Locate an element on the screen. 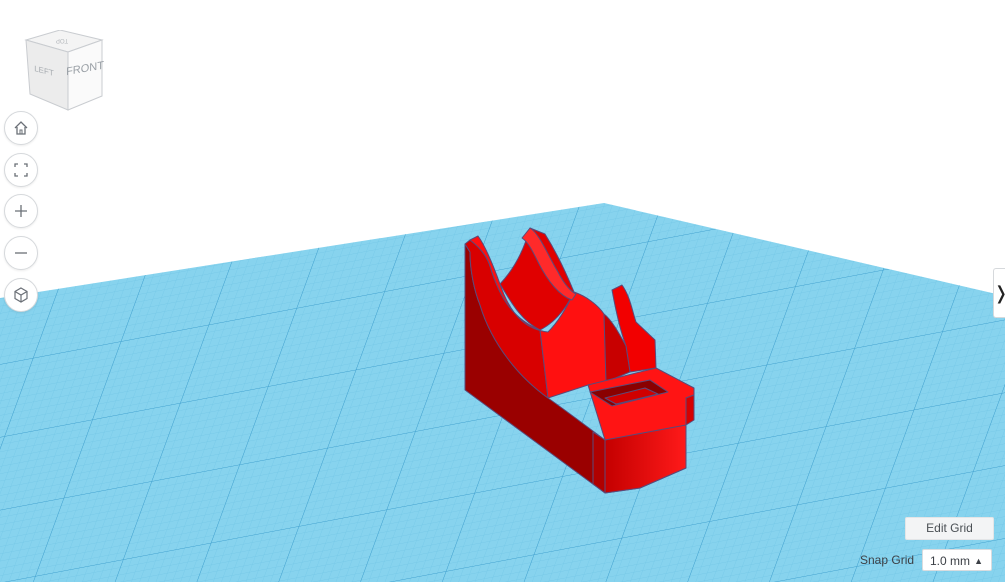 This screenshot has height=582, width=1005. side-panel-toggle: ❭ is located at coordinates (999, 293).